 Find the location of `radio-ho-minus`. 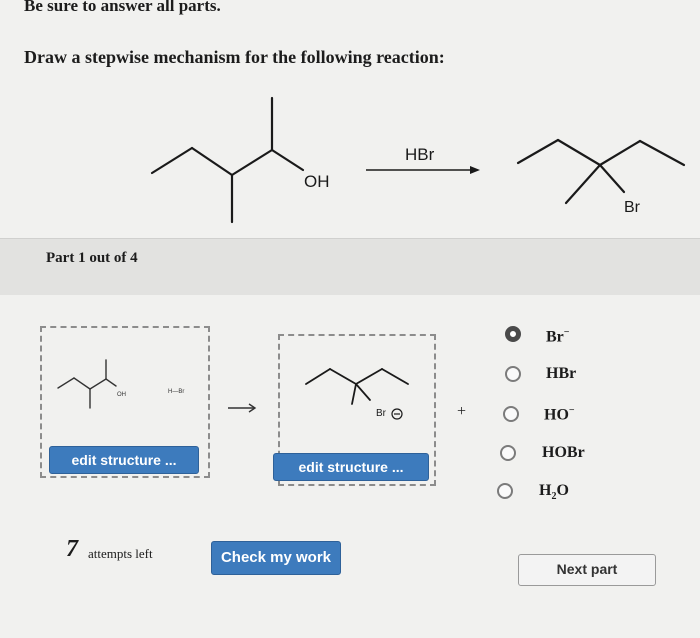

radio-ho-minus is located at coordinates (511, 414).